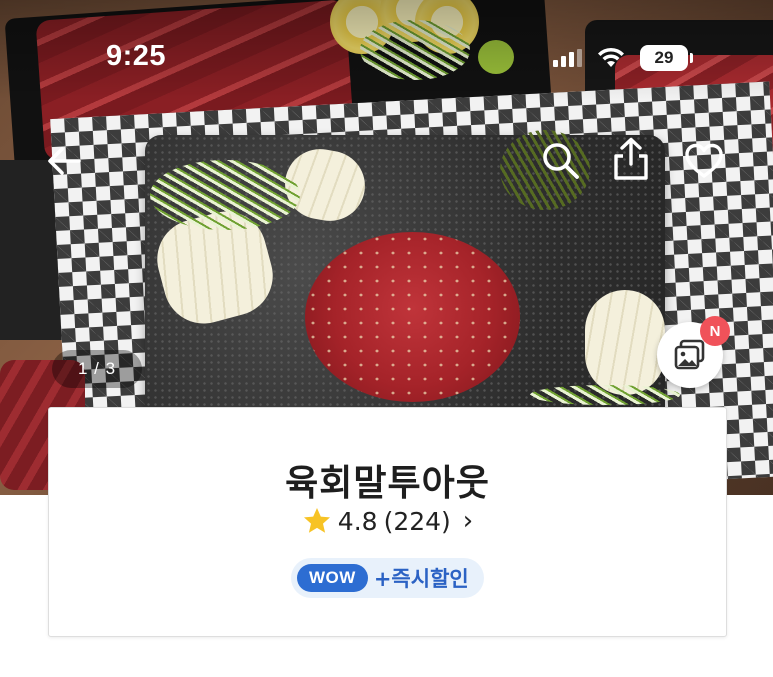 The image size is (773, 677). I want to click on wow-discount-badge: WOW +즉시할인, so click(387, 578).